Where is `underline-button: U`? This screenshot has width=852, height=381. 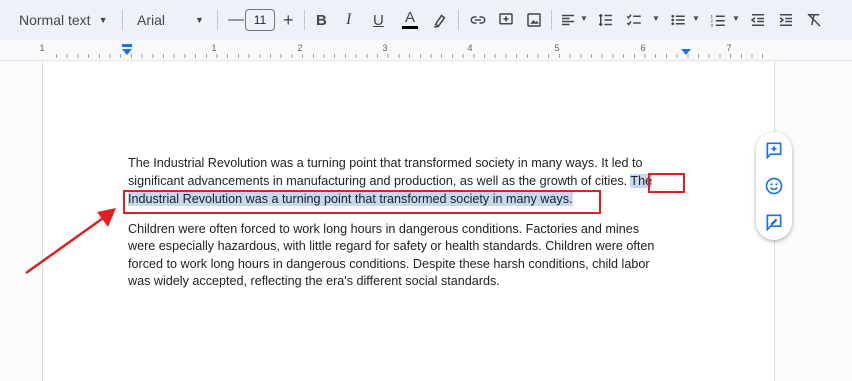 underline-button: U is located at coordinates (378, 20).